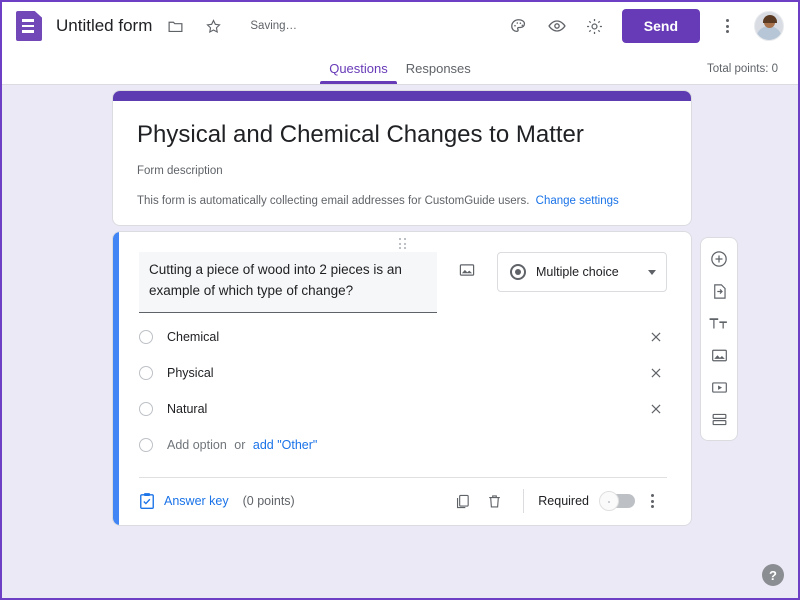 The image size is (800, 600). Describe the element at coordinates (462, 501) in the screenshot. I see `duplicate-icon` at that location.